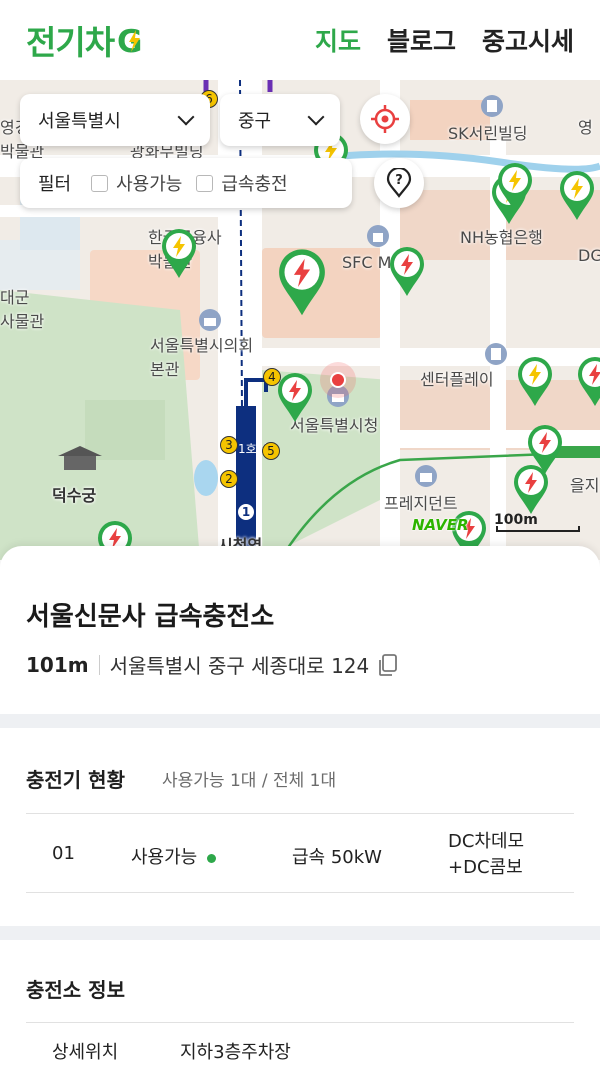  I want to click on station-distance: 101m, so click(57, 664).